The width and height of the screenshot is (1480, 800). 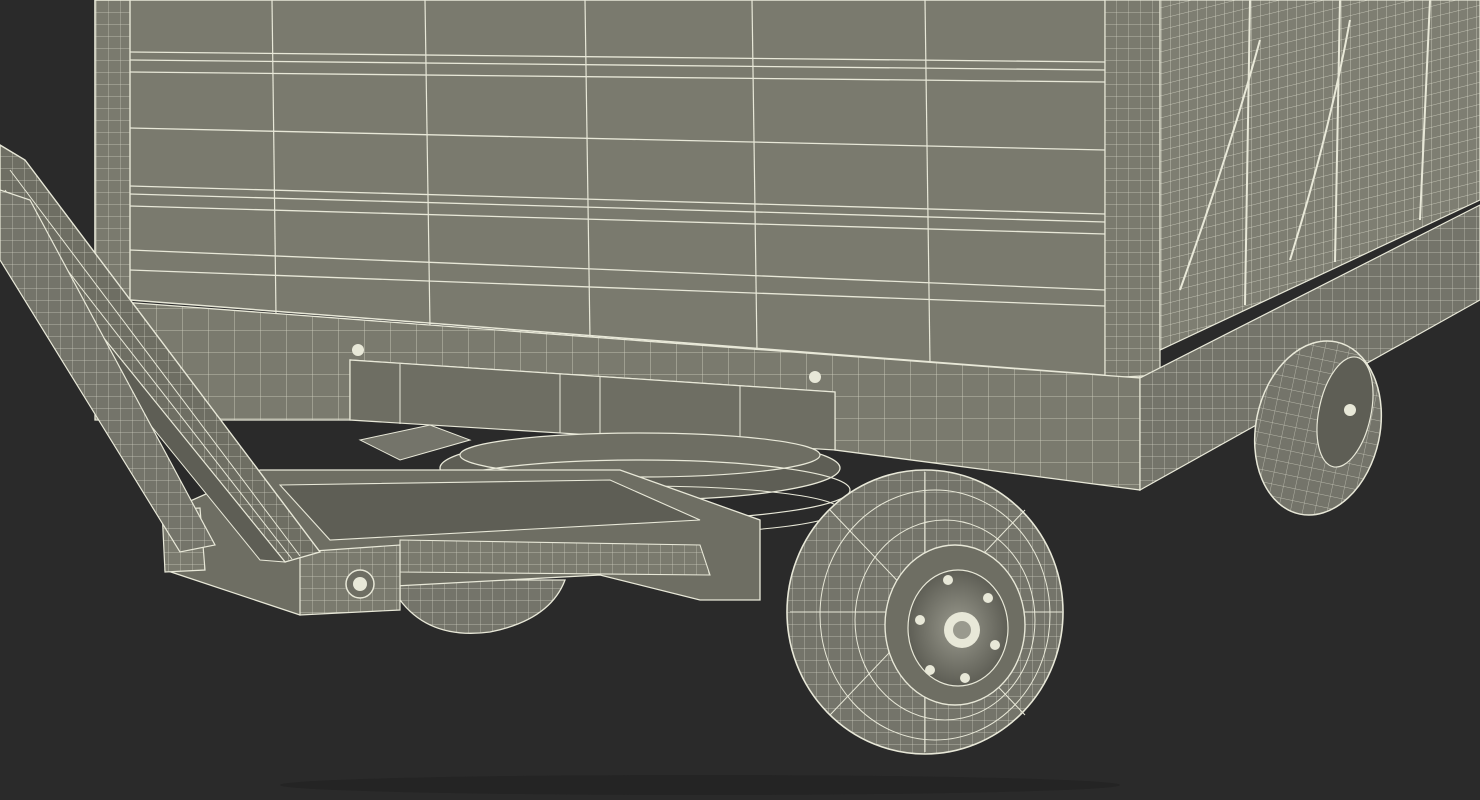 What do you see at coordinates (700, 785) in the screenshot?
I see `ground-shadow` at bounding box center [700, 785].